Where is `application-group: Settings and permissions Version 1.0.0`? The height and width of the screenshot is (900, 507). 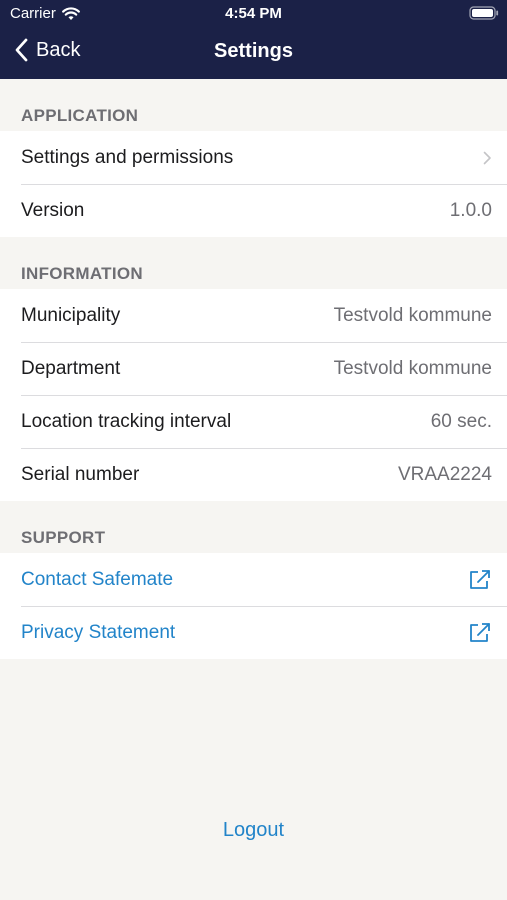
application-group: Settings and permissions Version 1.0.0 is located at coordinates (253, 184).